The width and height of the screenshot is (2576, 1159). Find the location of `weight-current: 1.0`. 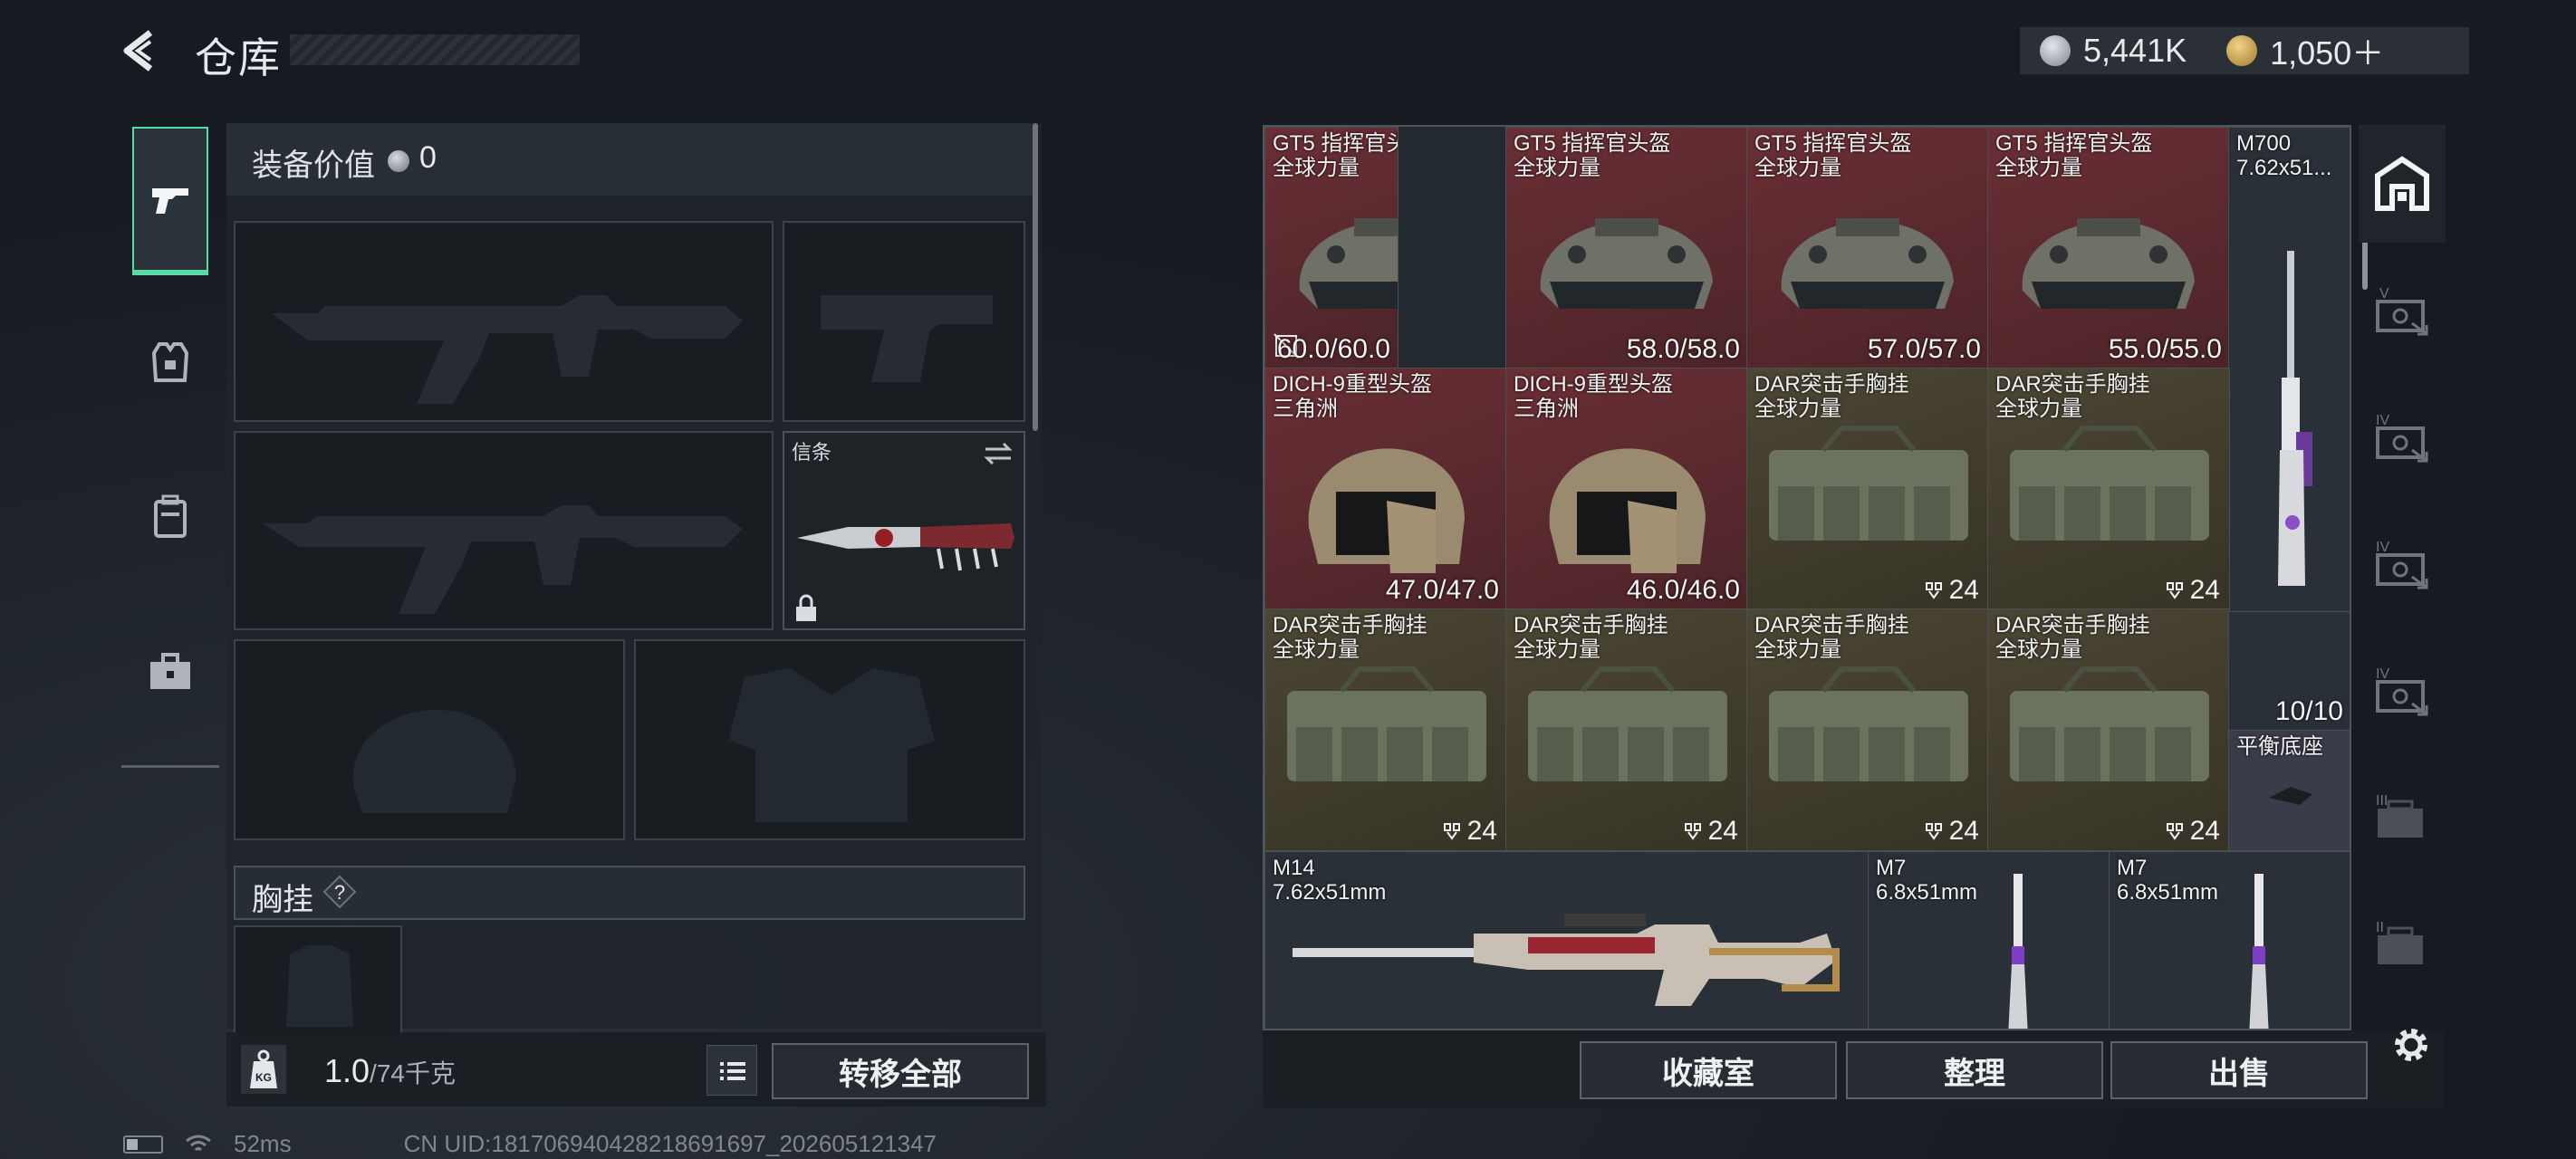

weight-current: 1.0 is located at coordinates (347, 1070).